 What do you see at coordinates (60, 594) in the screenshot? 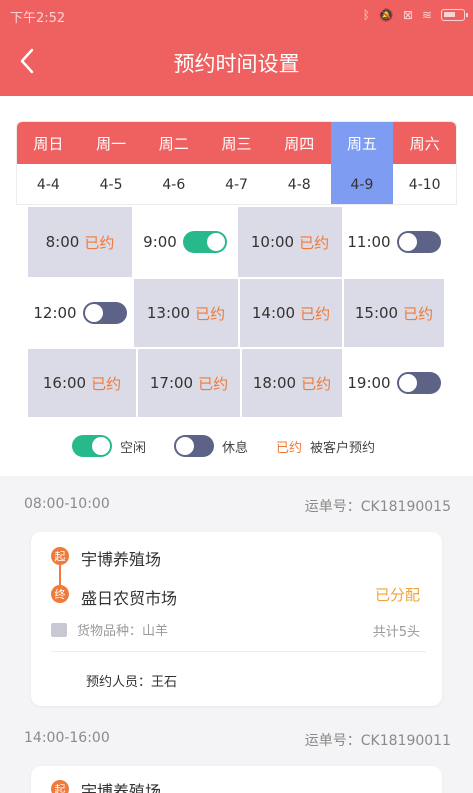
I see `end-marker-icon: 终` at bounding box center [60, 594].